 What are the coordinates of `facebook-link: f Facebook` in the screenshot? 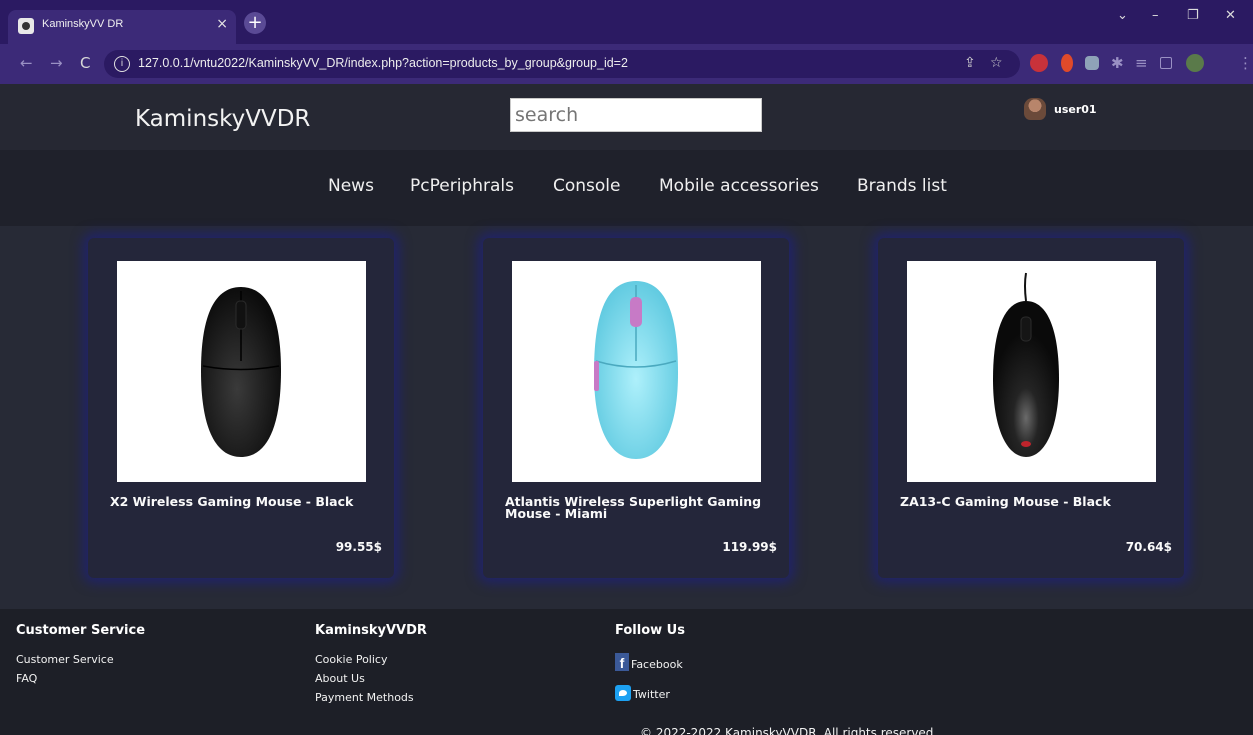 It's located at (649, 662).